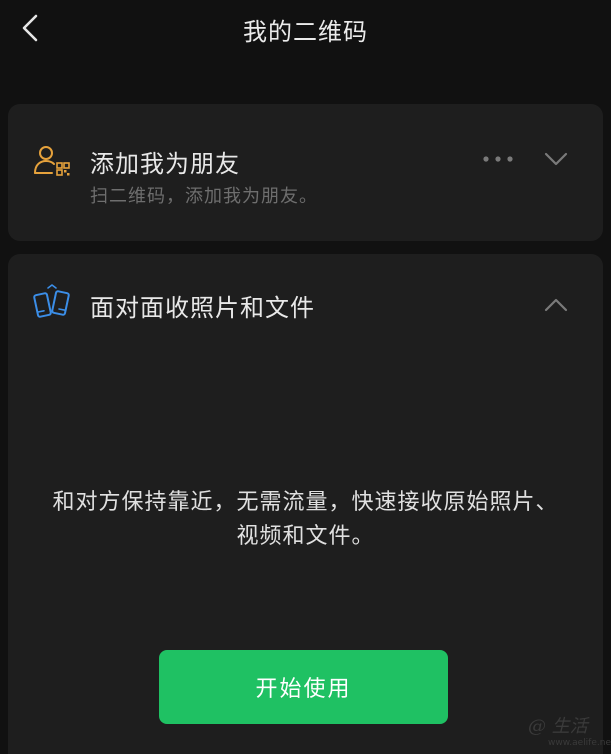 The width and height of the screenshot is (611, 754). I want to click on chevron-up-icon, so click(556, 305).